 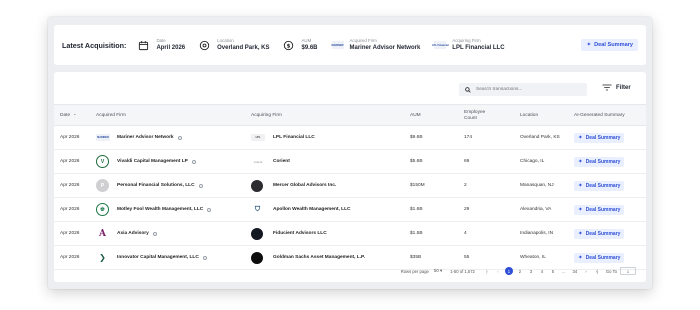 I want to click on apollon-shield-icon: ⛉, so click(x=257, y=209).